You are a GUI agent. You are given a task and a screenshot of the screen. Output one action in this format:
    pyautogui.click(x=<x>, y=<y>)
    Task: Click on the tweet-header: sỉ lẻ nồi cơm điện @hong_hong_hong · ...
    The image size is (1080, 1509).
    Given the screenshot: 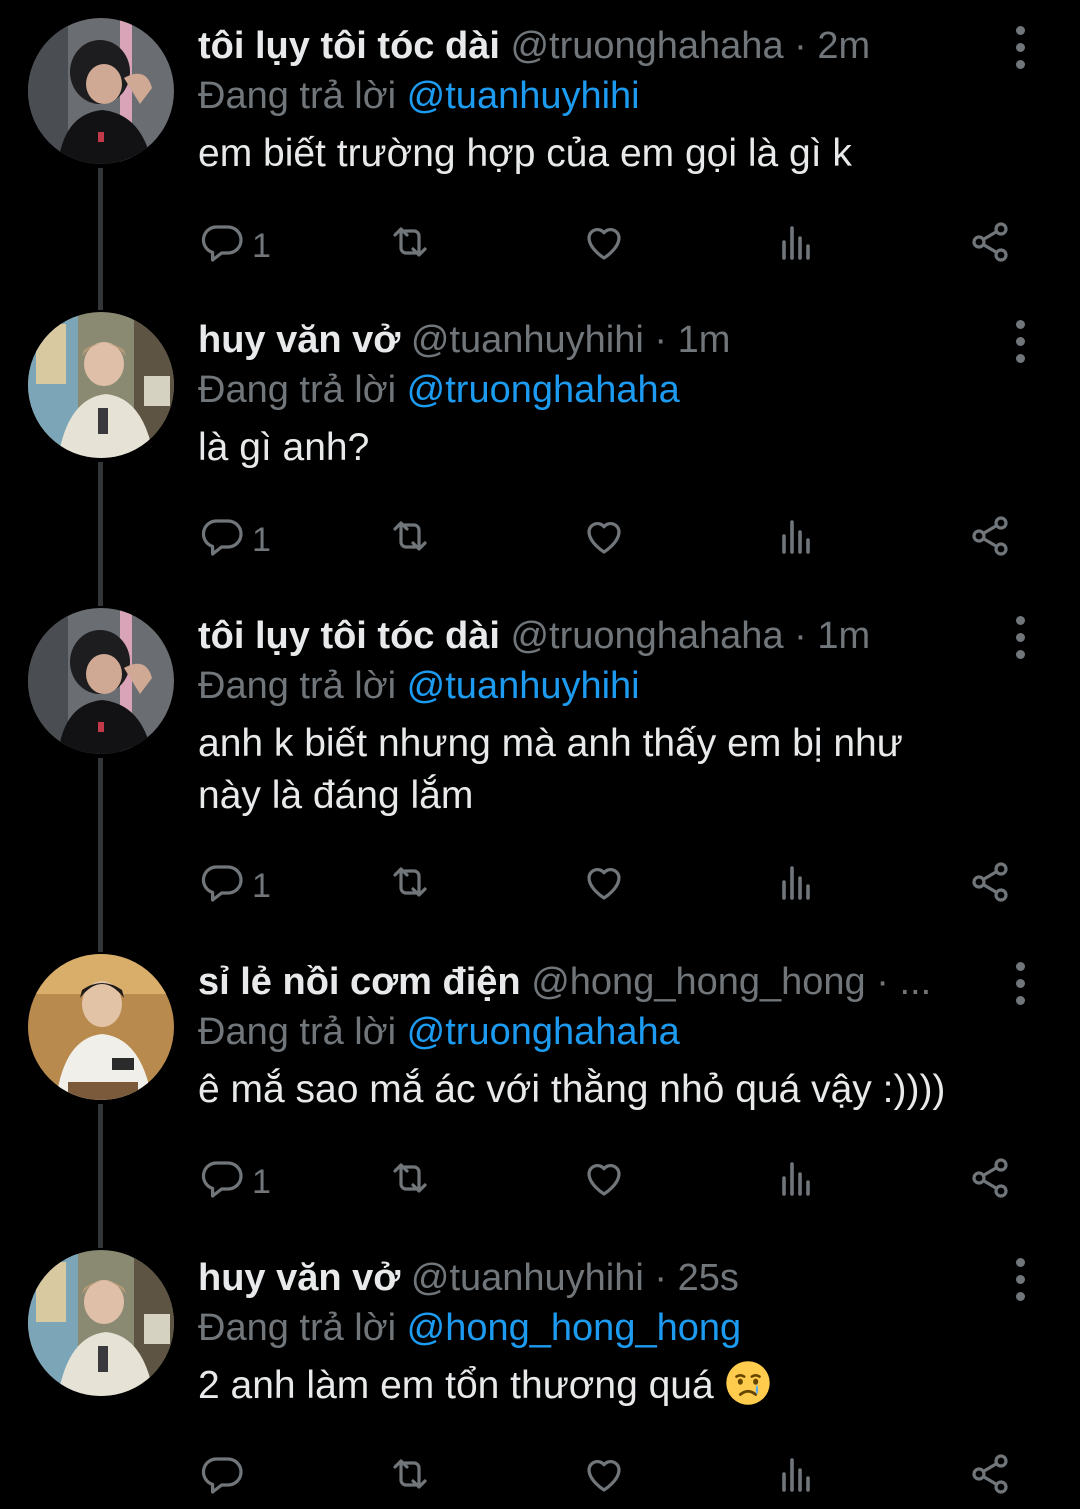 What is the action you would take?
    pyautogui.click(x=593, y=982)
    